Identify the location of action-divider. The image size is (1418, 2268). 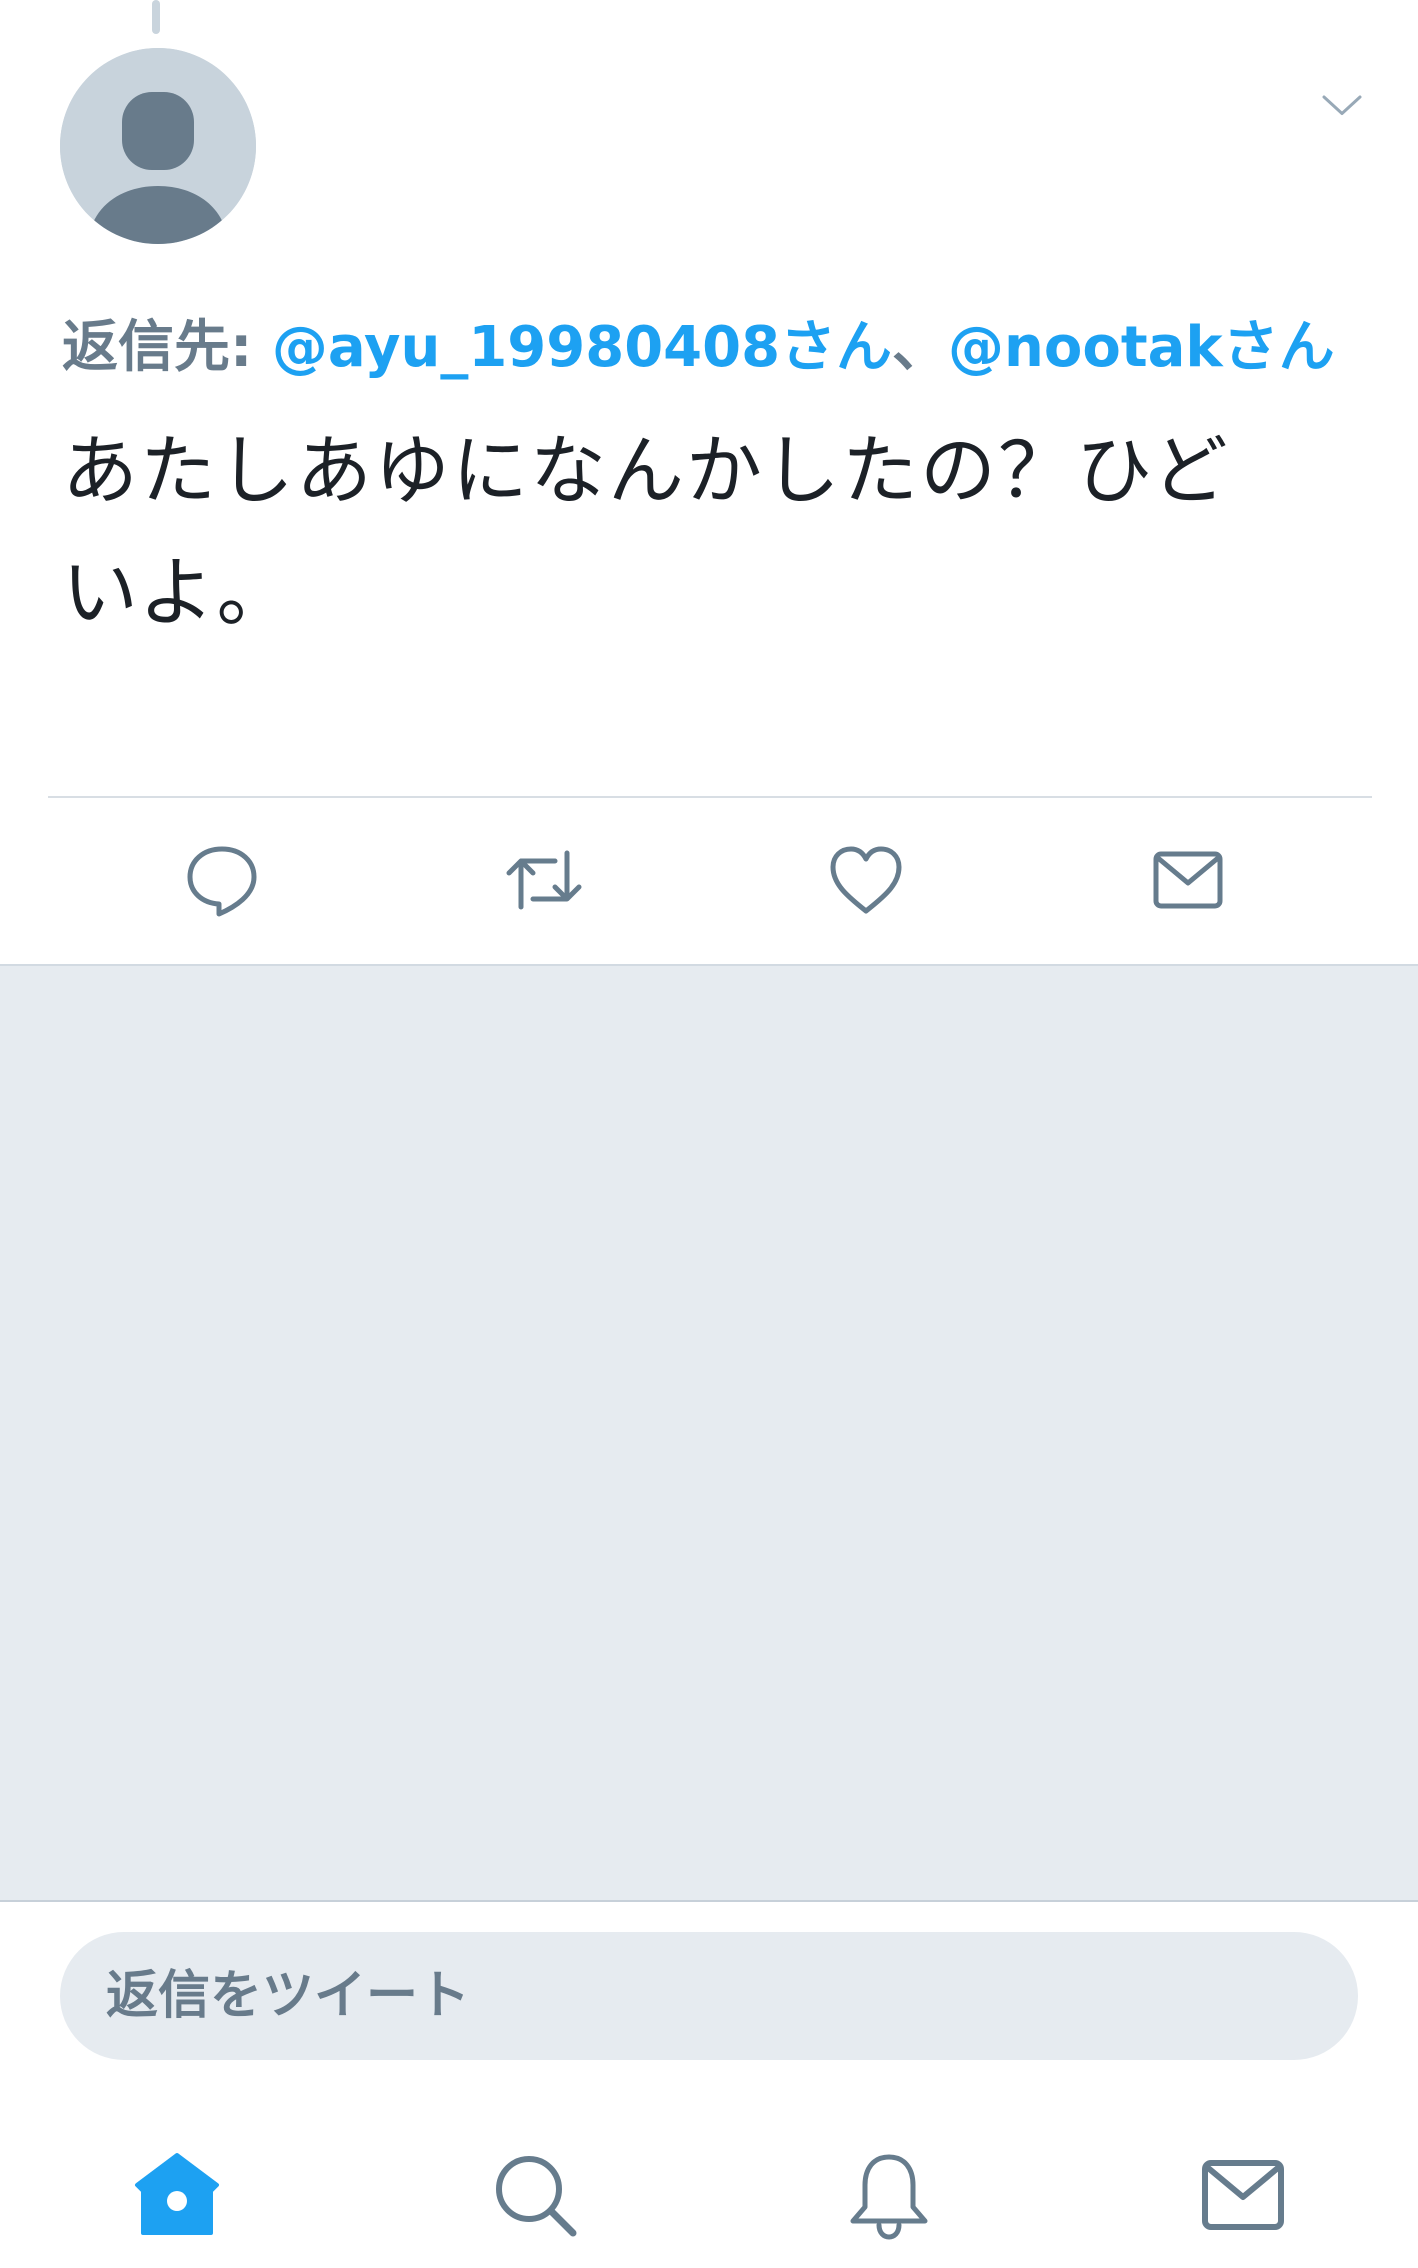
(710, 797).